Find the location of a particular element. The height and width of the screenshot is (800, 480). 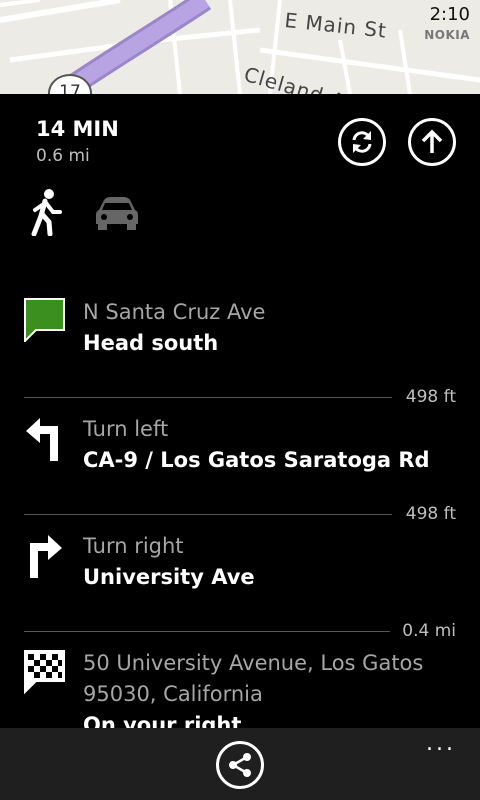

step-distance: 0.4 mi is located at coordinates (429, 631).